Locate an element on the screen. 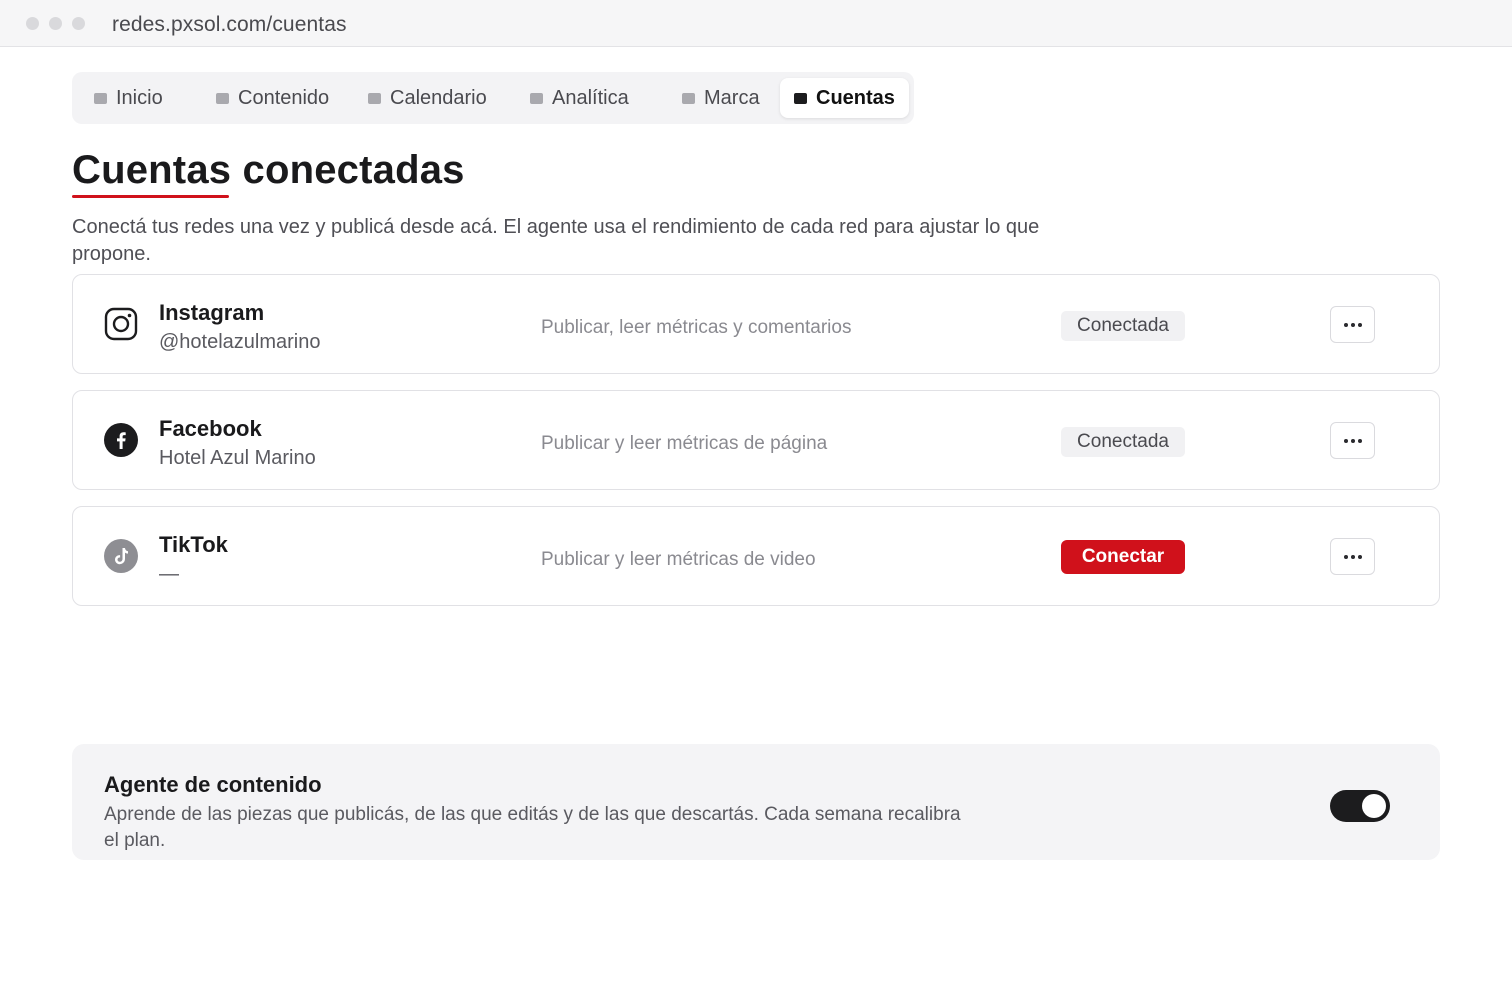 The image size is (1512, 982). window-maximize-icon is located at coordinates (78, 23).